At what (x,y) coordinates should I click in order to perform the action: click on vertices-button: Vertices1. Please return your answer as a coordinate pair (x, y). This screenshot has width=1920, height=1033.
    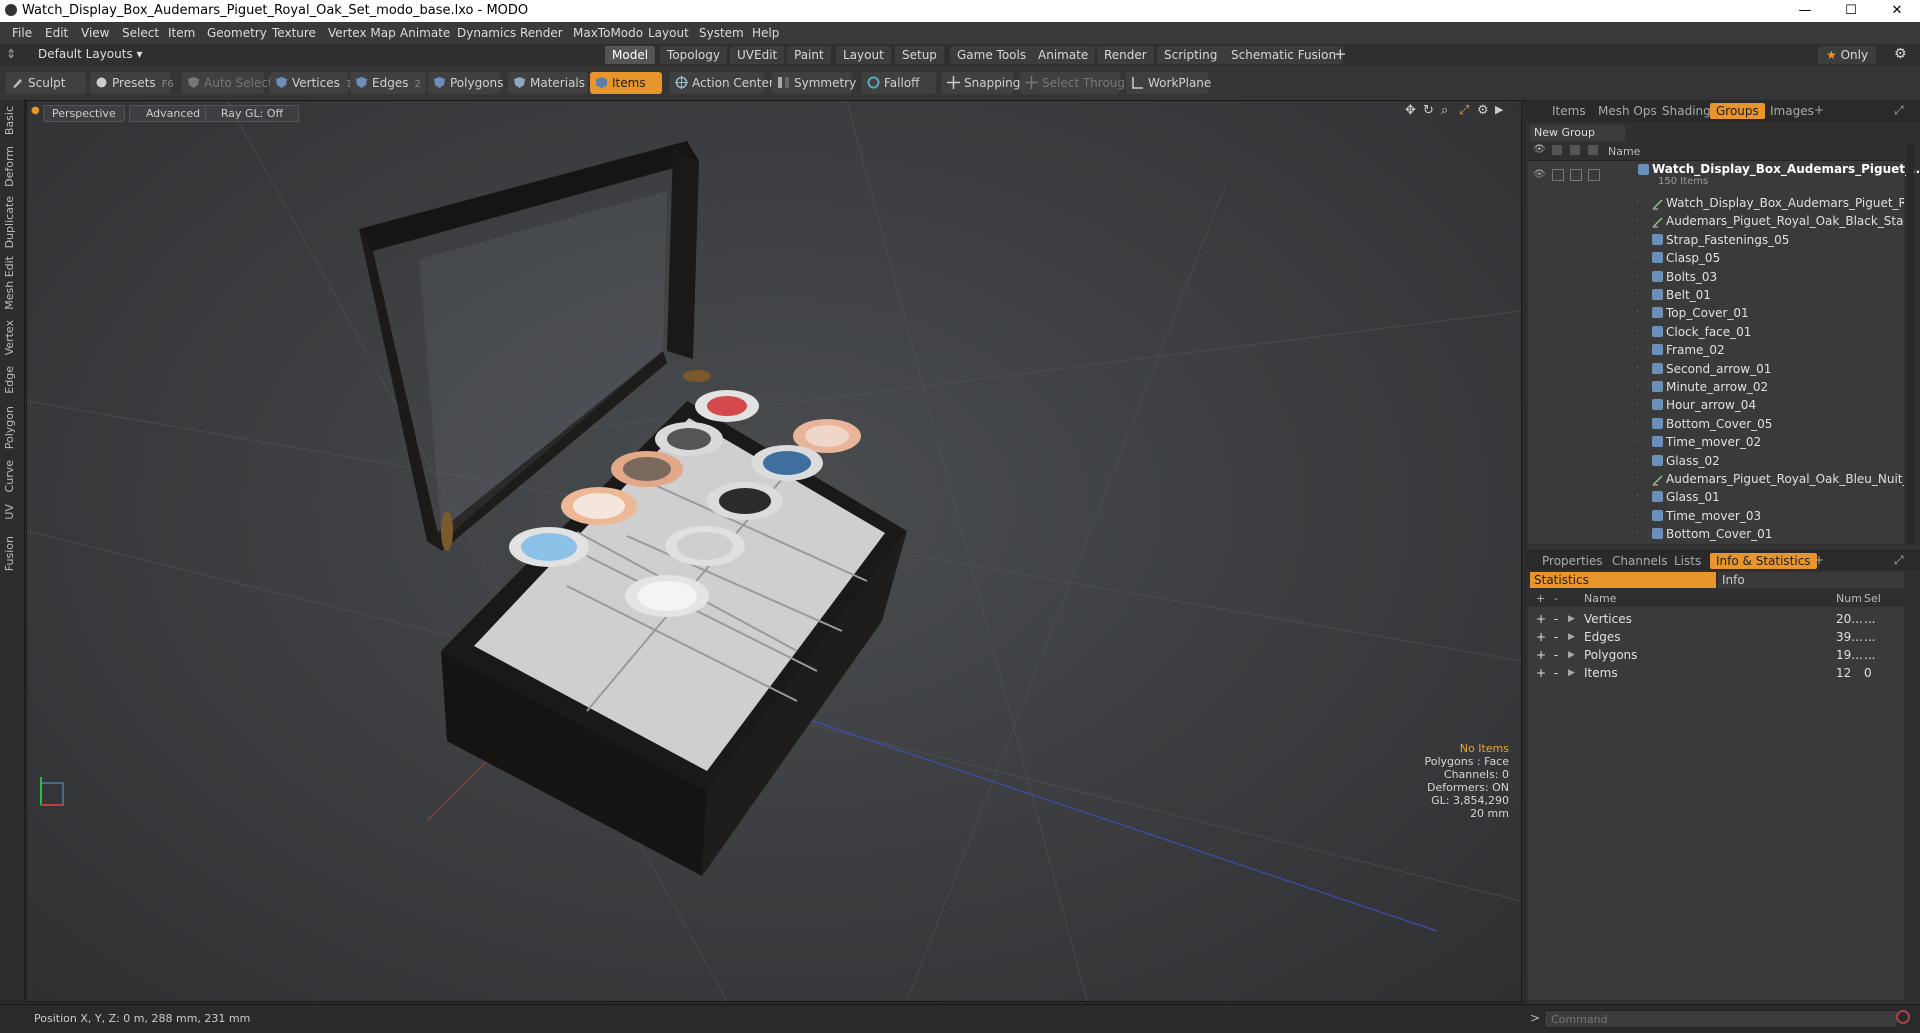
    Looking at the image, I should click on (311, 83).